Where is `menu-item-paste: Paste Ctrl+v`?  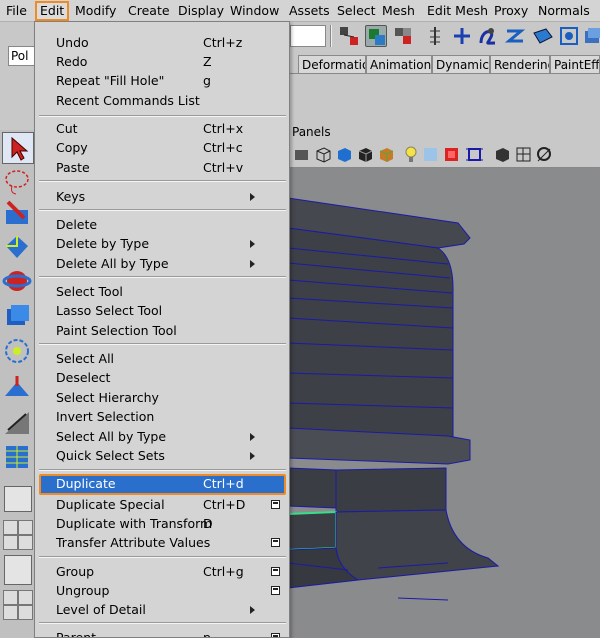
menu-item-paste: Paste Ctrl+v is located at coordinates (162, 167).